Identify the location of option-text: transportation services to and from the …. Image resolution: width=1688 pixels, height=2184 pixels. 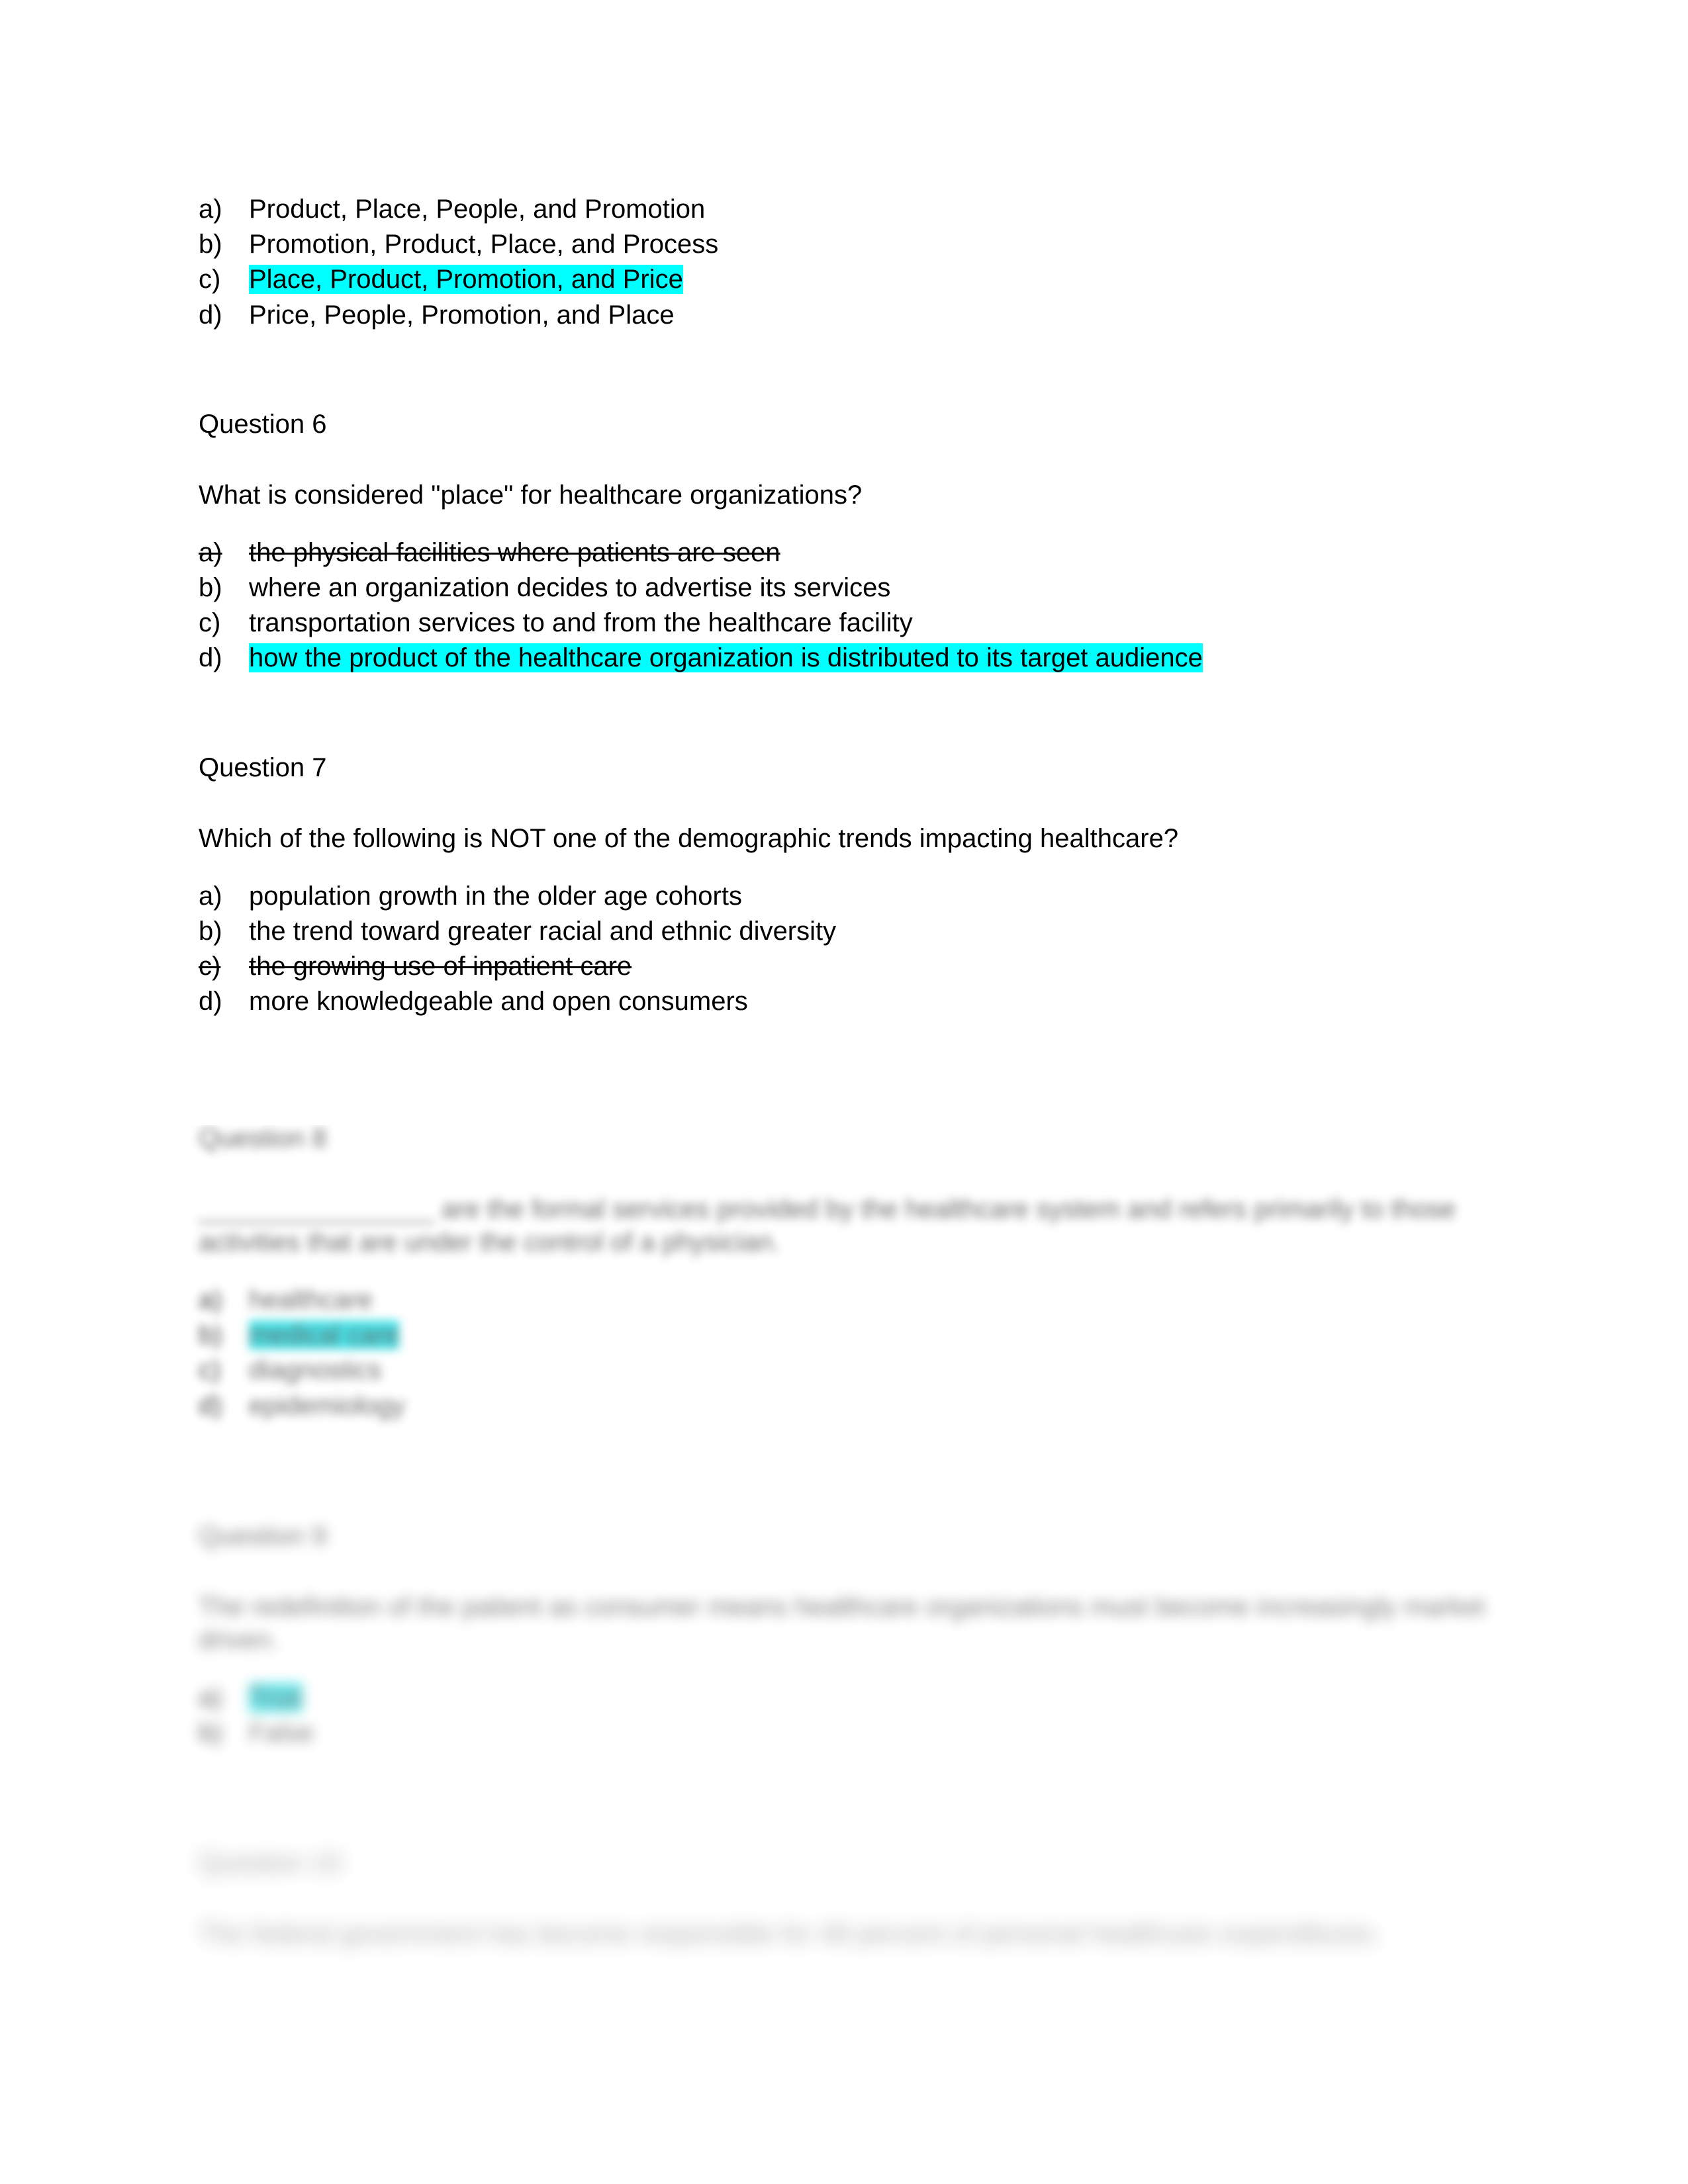
(581, 623).